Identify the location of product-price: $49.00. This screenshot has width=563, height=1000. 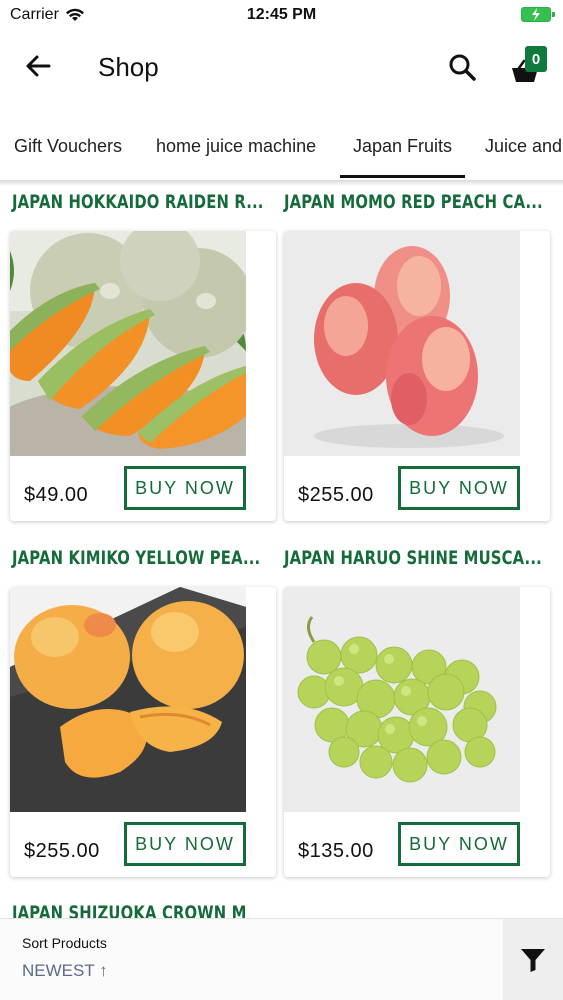
(56, 495).